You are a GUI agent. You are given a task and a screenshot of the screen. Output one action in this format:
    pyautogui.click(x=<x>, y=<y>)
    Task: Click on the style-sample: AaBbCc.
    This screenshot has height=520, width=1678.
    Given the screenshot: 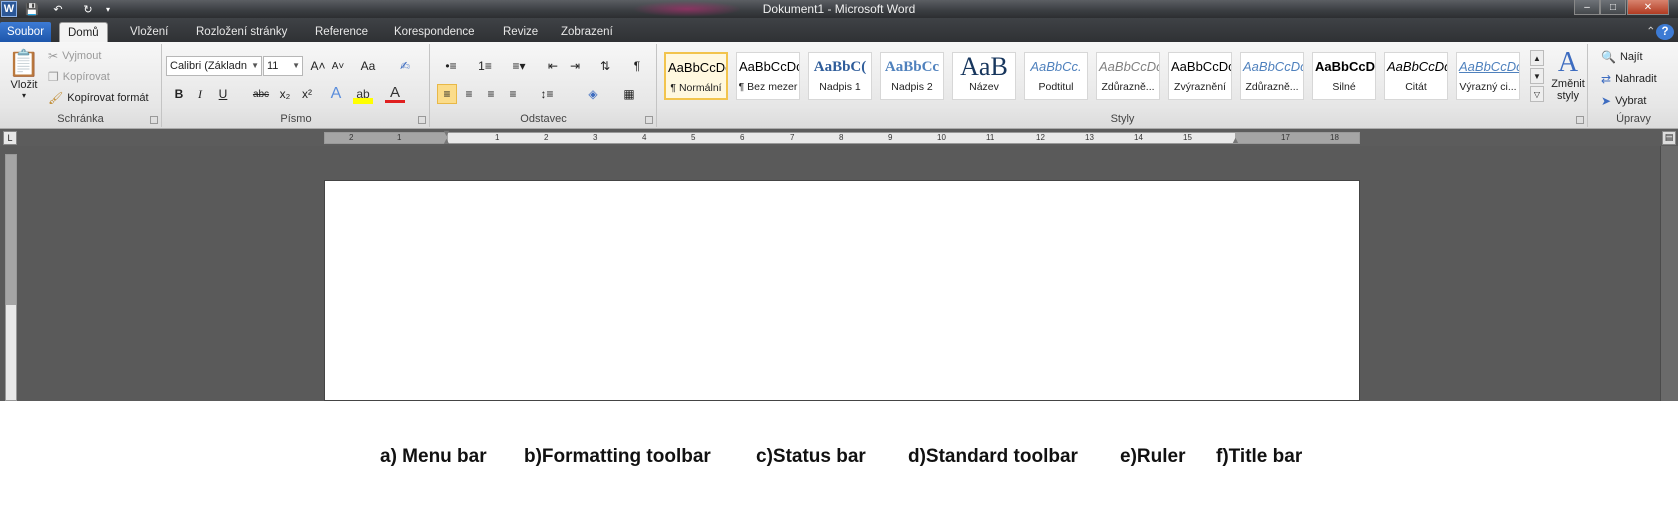 What is the action you would take?
    pyautogui.click(x=1056, y=66)
    